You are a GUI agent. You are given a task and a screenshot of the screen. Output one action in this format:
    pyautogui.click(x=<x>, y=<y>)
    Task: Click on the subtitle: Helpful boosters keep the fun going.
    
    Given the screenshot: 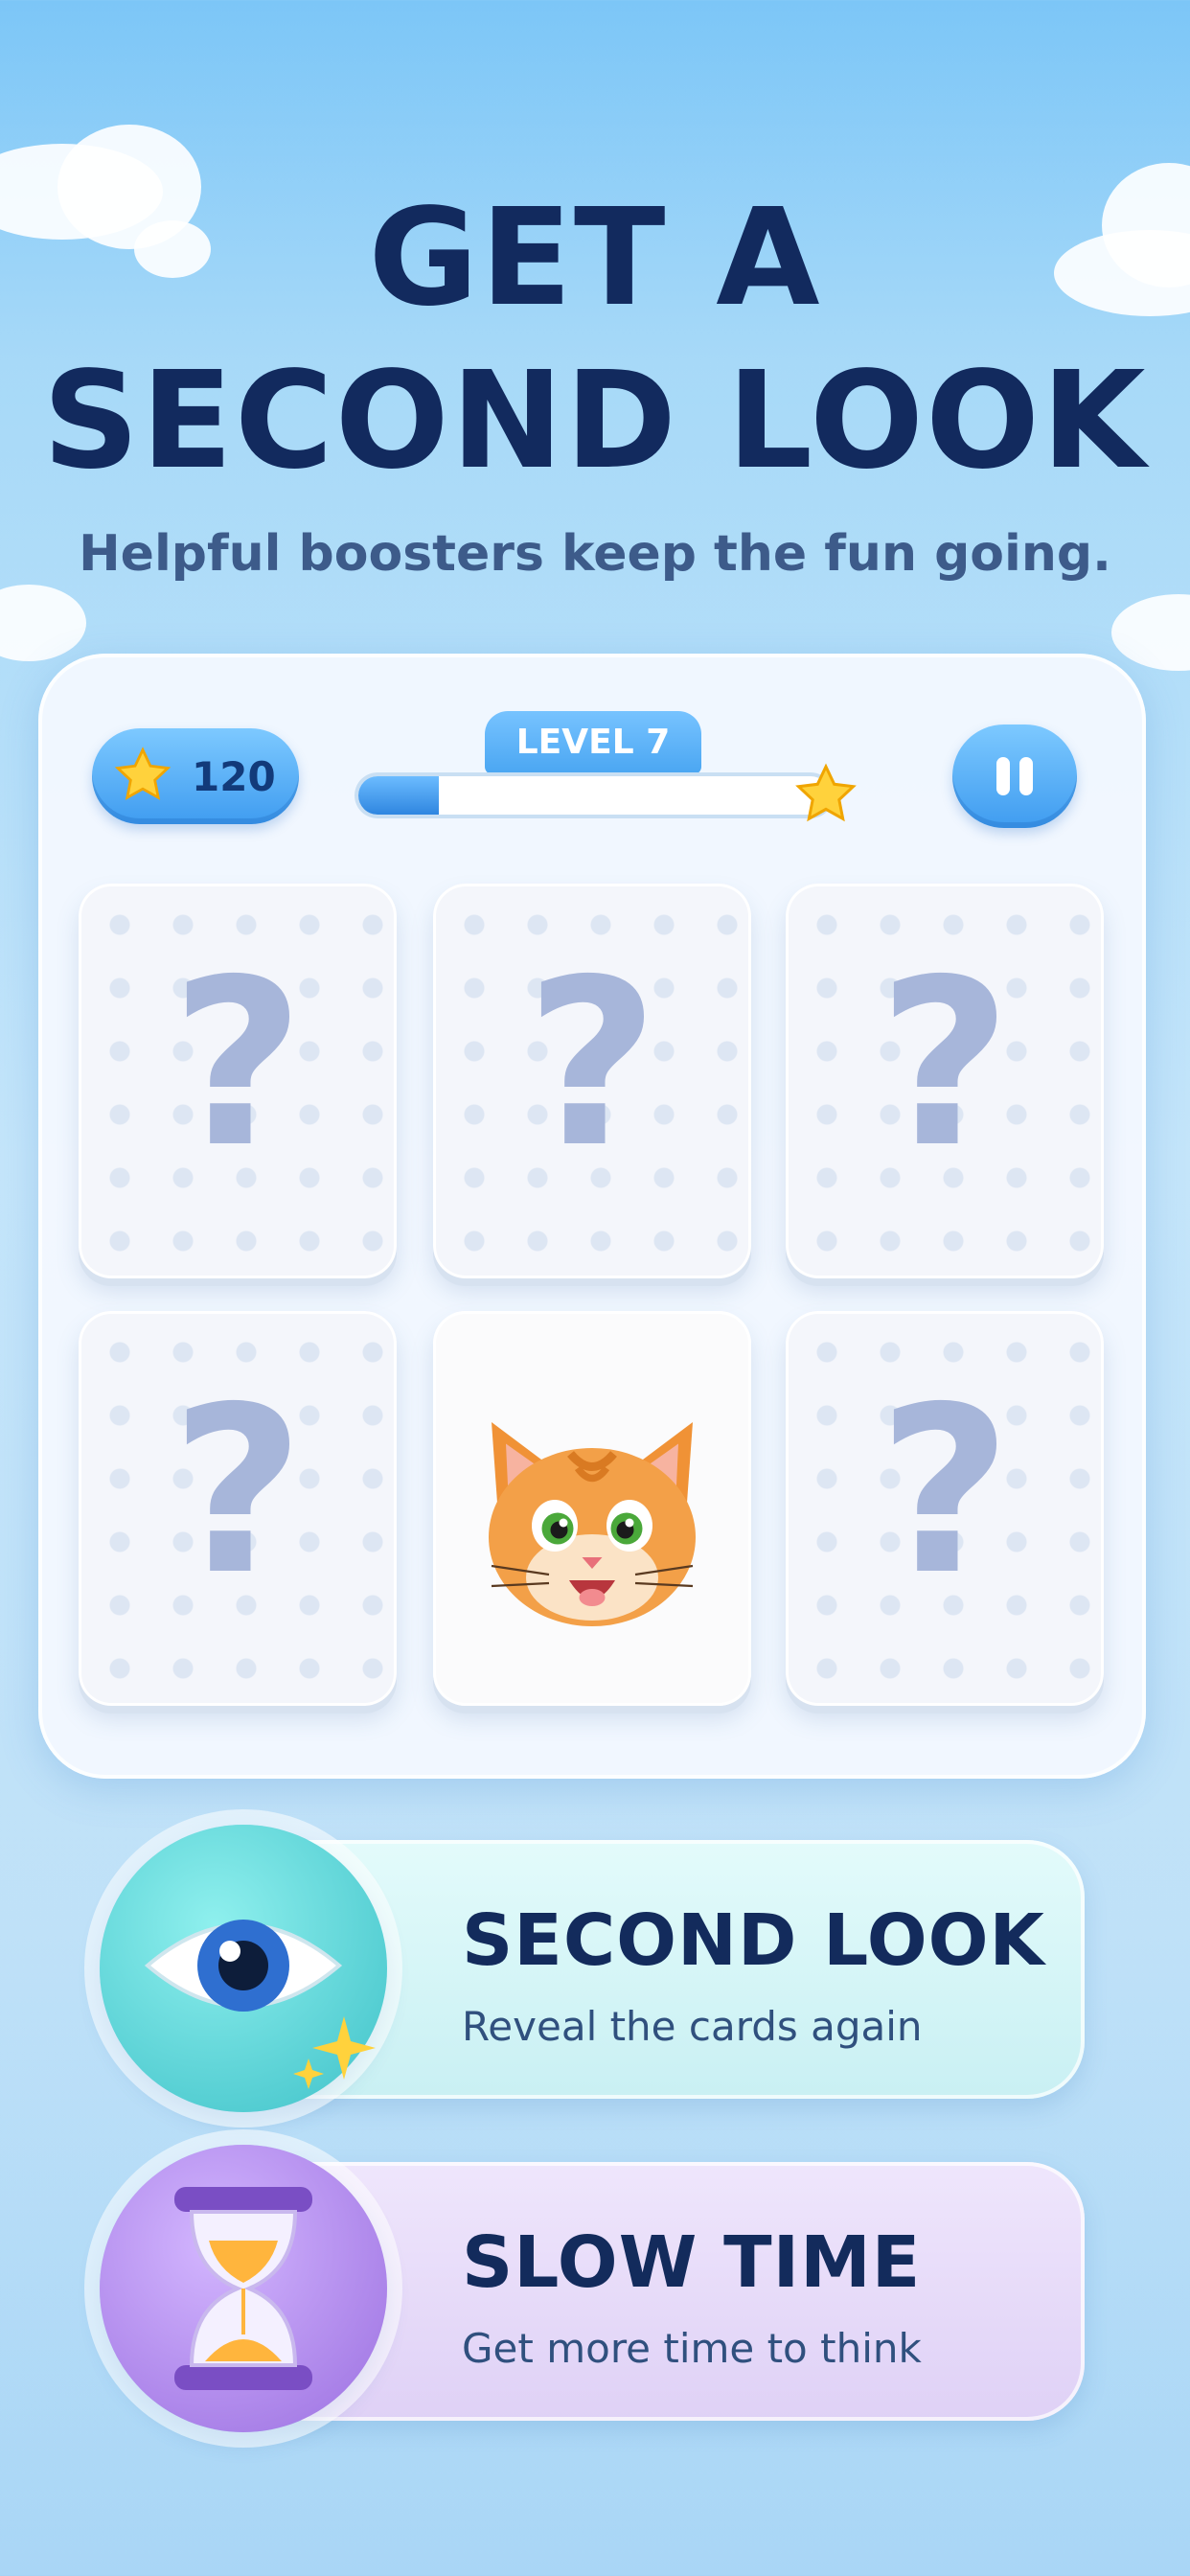 What is the action you would take?
    pyautogui.click(x=595, y=554)
    